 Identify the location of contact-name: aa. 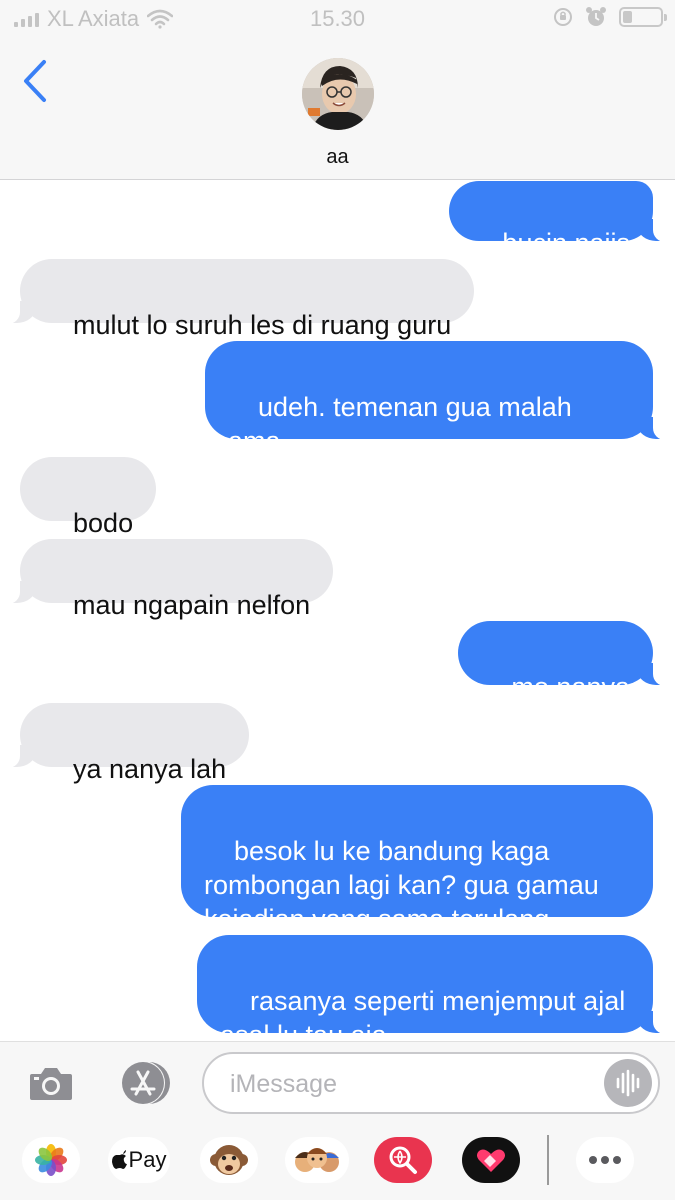
(337, 157).